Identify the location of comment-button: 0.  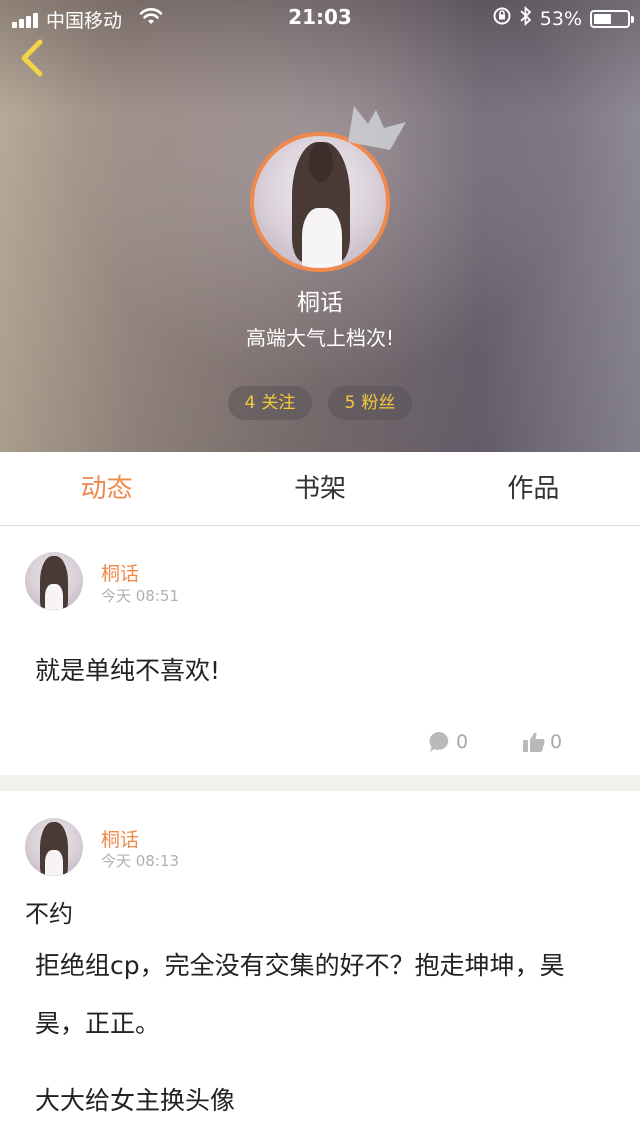
(448, 742).